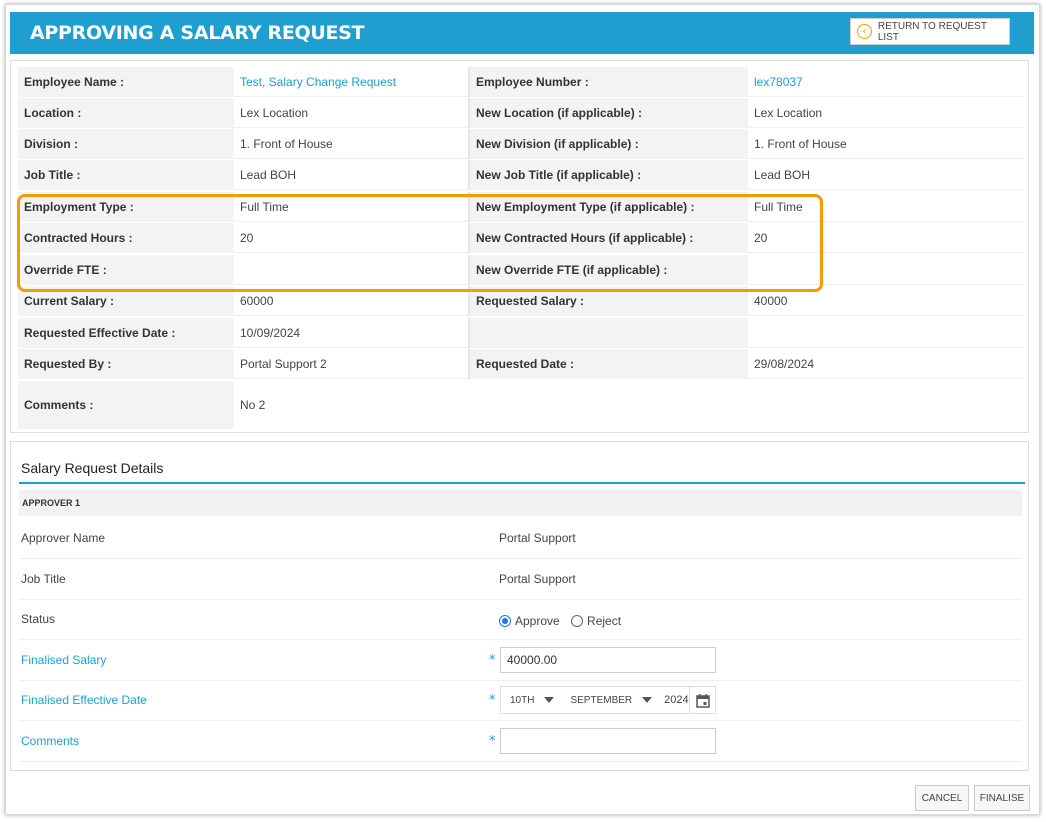 The width and height of the screenshot is (1046, 822). I want to click on return-to-request-list-button: ‹ RETURN TO REQUEST LIST, so click(930, 31).